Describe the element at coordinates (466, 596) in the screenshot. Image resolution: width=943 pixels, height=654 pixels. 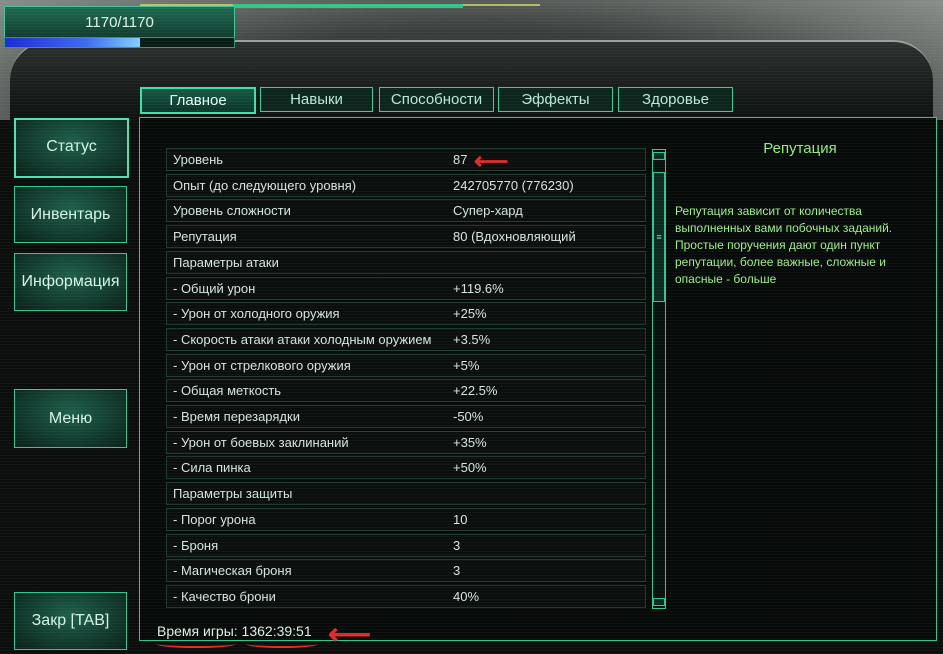
I see `stat-value: 40%` at that location.